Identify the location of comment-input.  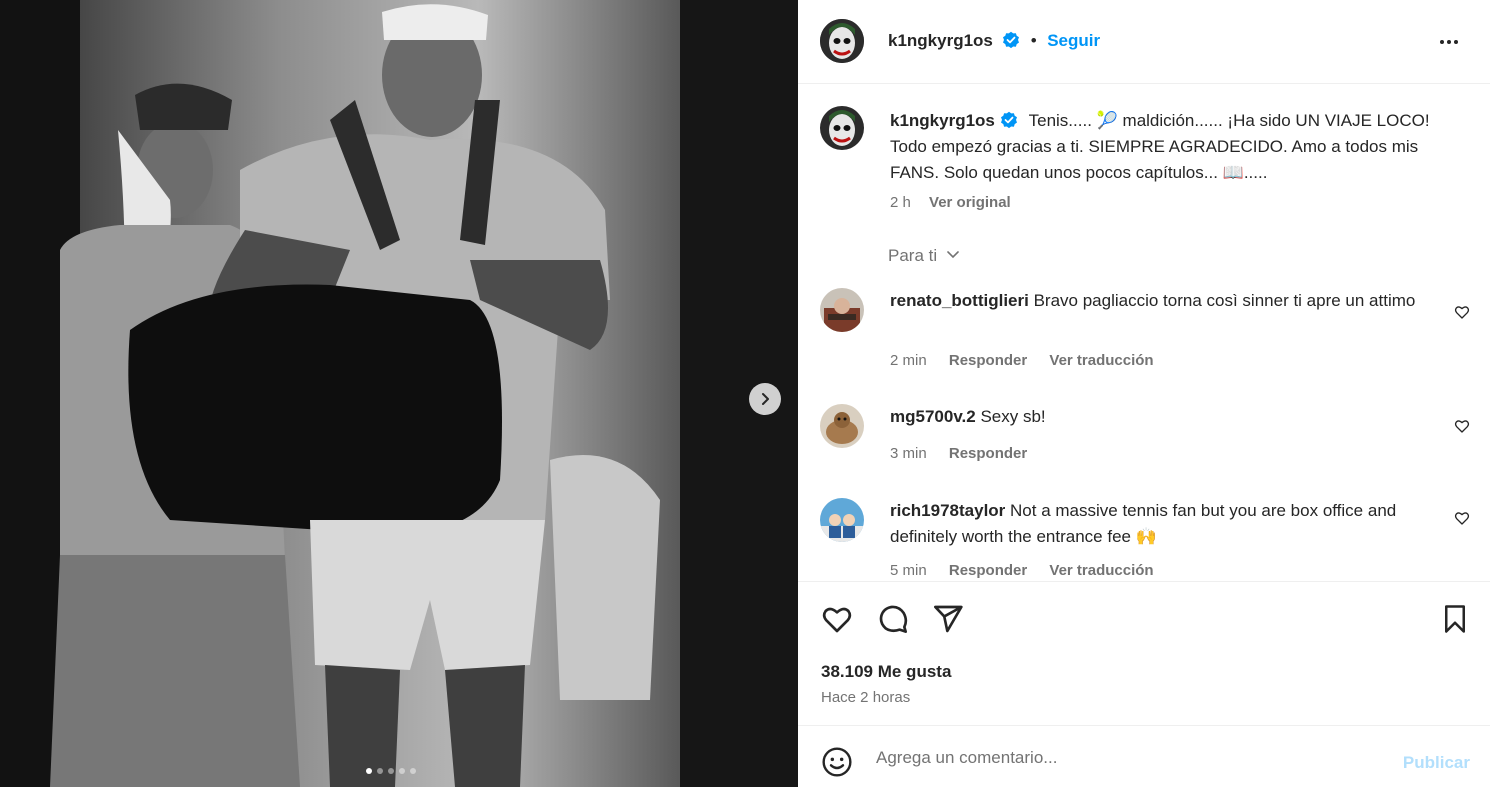
(1126, 758).